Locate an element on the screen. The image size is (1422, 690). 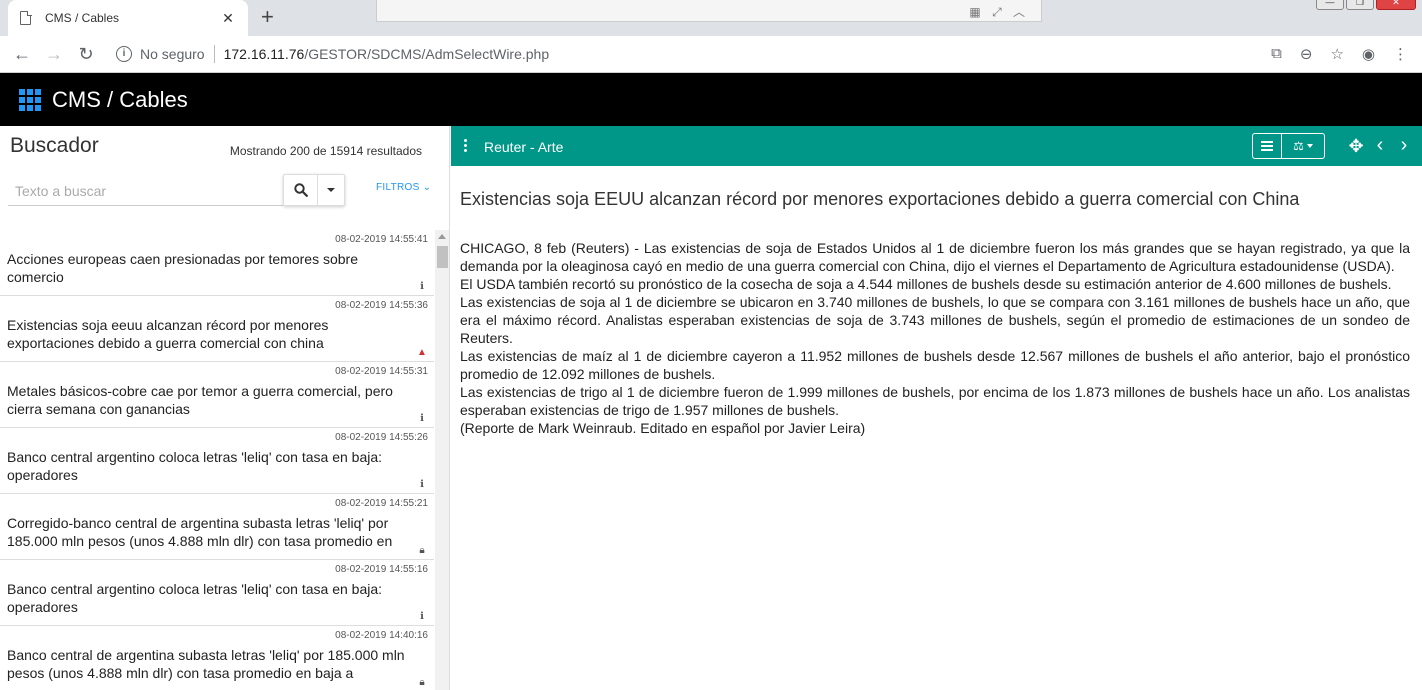
item-timestamp: 08-02-2019 14:40:16 is located at coordinates (381, 635).